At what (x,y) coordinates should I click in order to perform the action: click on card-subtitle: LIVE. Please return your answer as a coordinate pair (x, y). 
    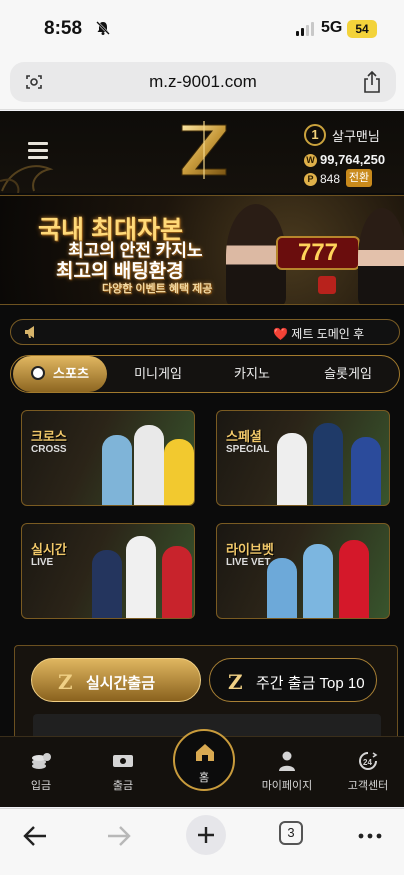
    Looking at the image, I should click on (42, 562).